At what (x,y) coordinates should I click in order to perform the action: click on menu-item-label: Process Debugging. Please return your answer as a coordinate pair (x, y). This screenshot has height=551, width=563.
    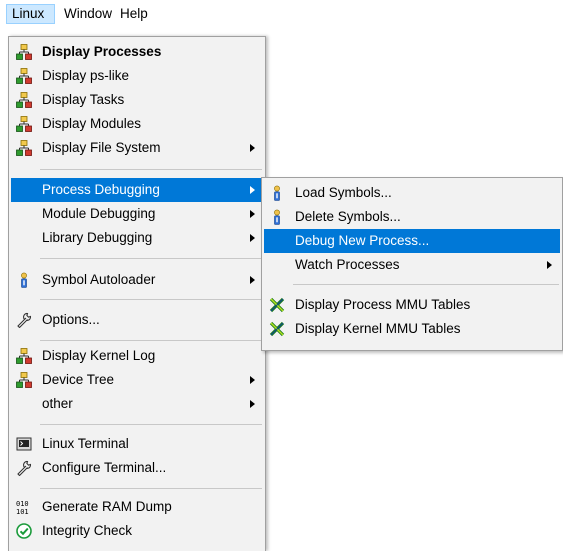
    Looking at the image, I should click on (101, 189).